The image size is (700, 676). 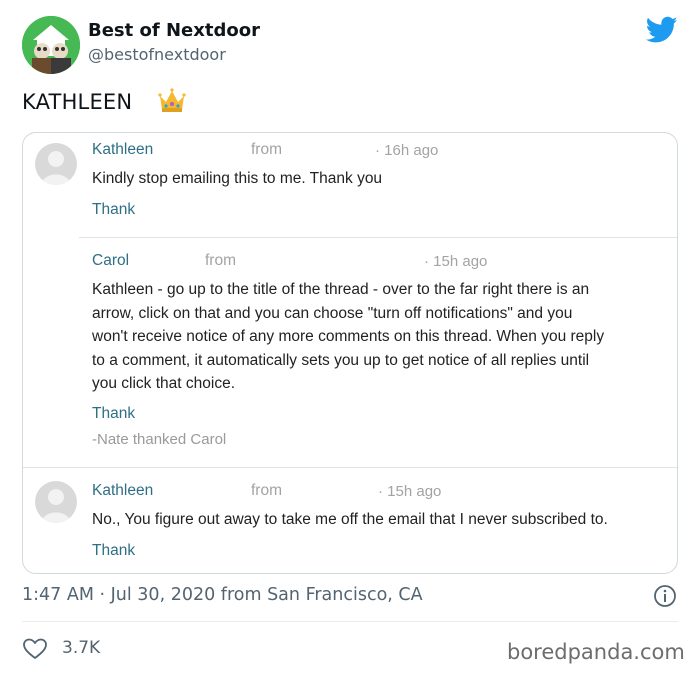 I want to click on user-handle: @bestofnextdoor, so click(x=157, y=54).